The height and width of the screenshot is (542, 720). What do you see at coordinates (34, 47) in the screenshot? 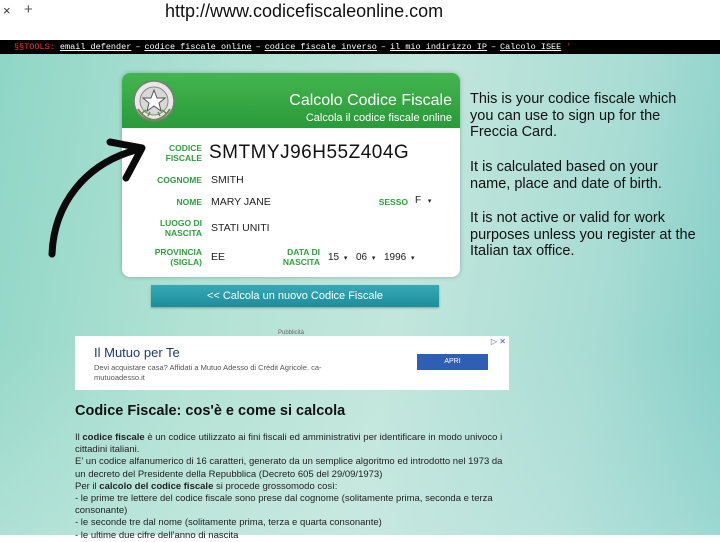
I see `tools-brand: §§TOOLS:` at bounding box center [34, 47].